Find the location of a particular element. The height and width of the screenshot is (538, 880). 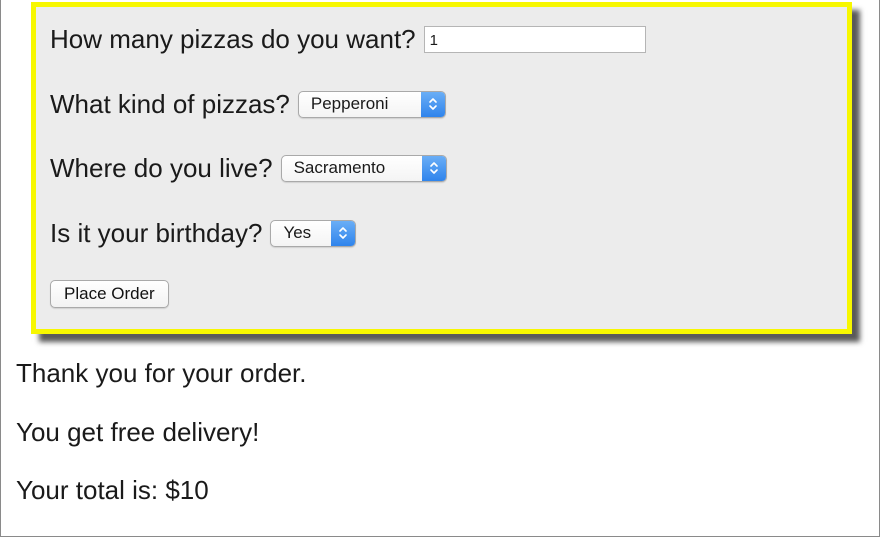

pizza-kind-select: Pepperoni is located at coordinates (371, 104).